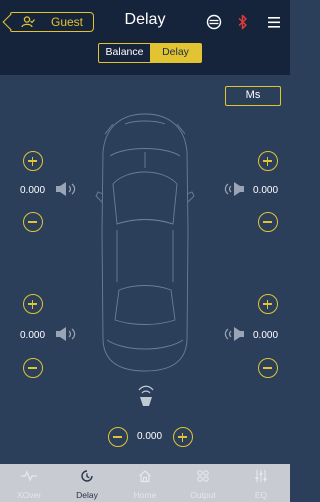 The height and width of the screenshot is (502, 320). I want to click on tab-eq: EQ, so click(261, 483).